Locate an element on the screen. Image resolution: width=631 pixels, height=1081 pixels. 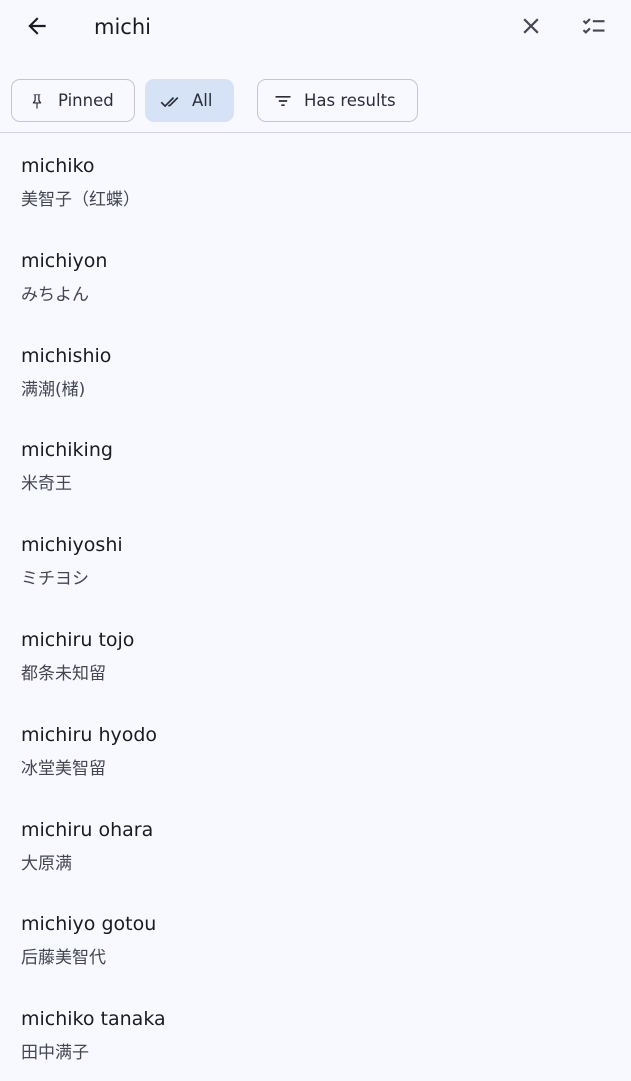
list-item: michiking 米奇王 is located at coordinates (315, 464).